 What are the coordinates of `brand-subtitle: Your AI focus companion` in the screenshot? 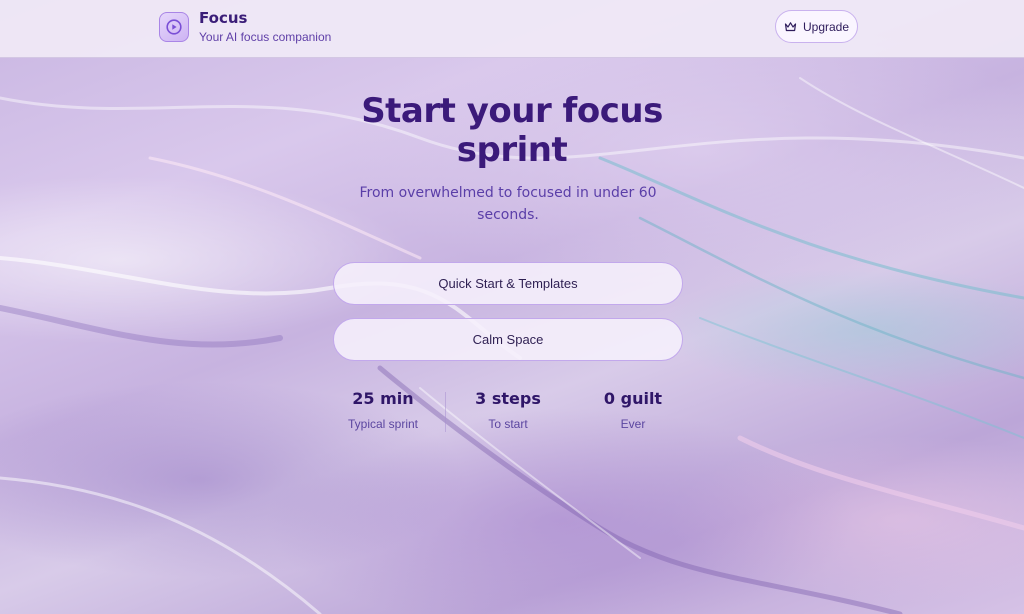 It's located at (265, 37).